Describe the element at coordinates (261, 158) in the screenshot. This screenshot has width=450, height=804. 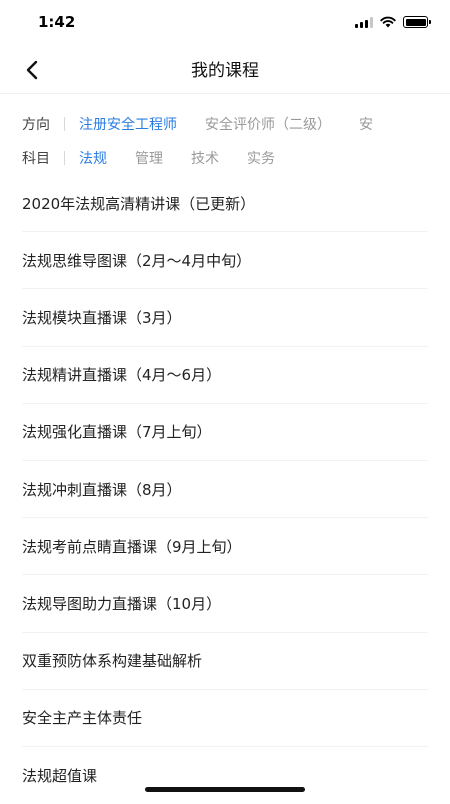
I see `subject-option-practice: 实务` at that location.